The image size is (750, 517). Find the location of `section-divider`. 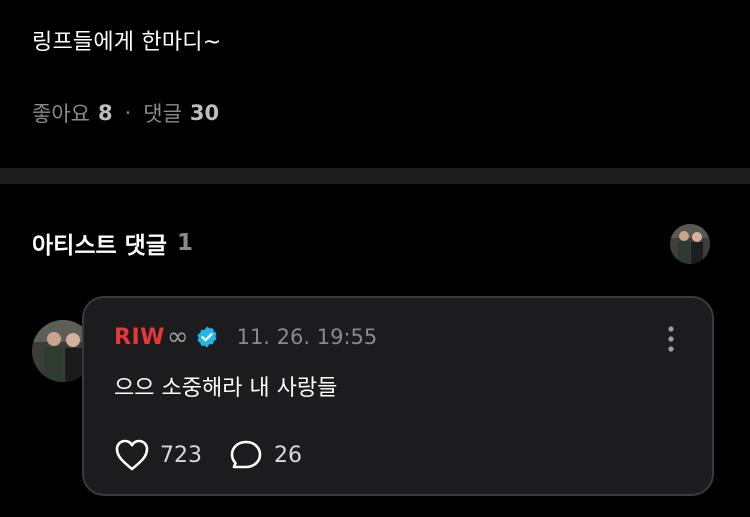

section-divider is located at coordinates (375, 176).